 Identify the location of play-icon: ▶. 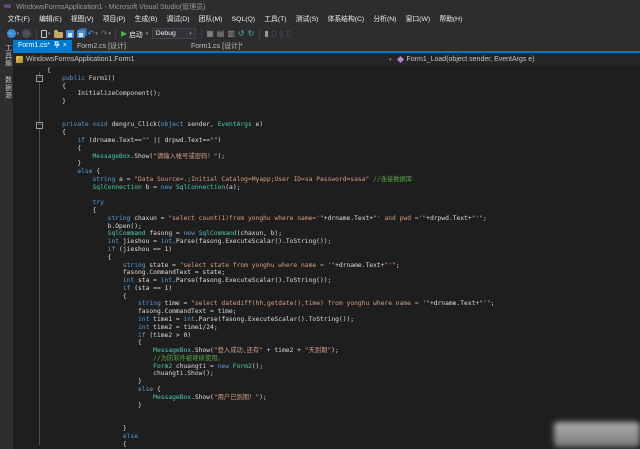
(124, 33).